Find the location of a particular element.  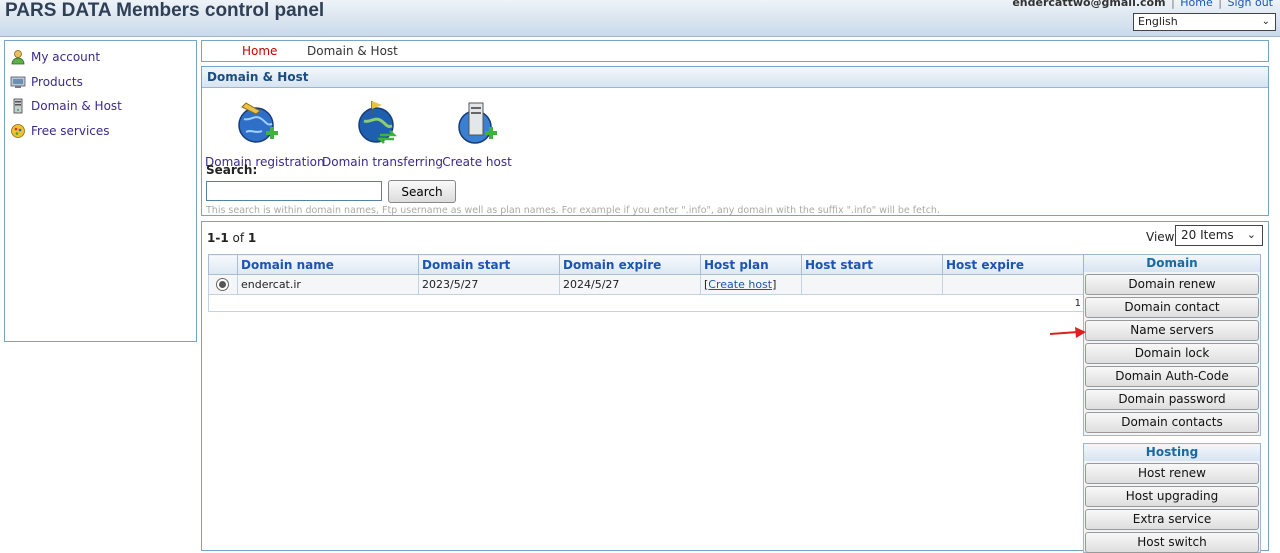

gift-icon is located at coordinates (18, 131).